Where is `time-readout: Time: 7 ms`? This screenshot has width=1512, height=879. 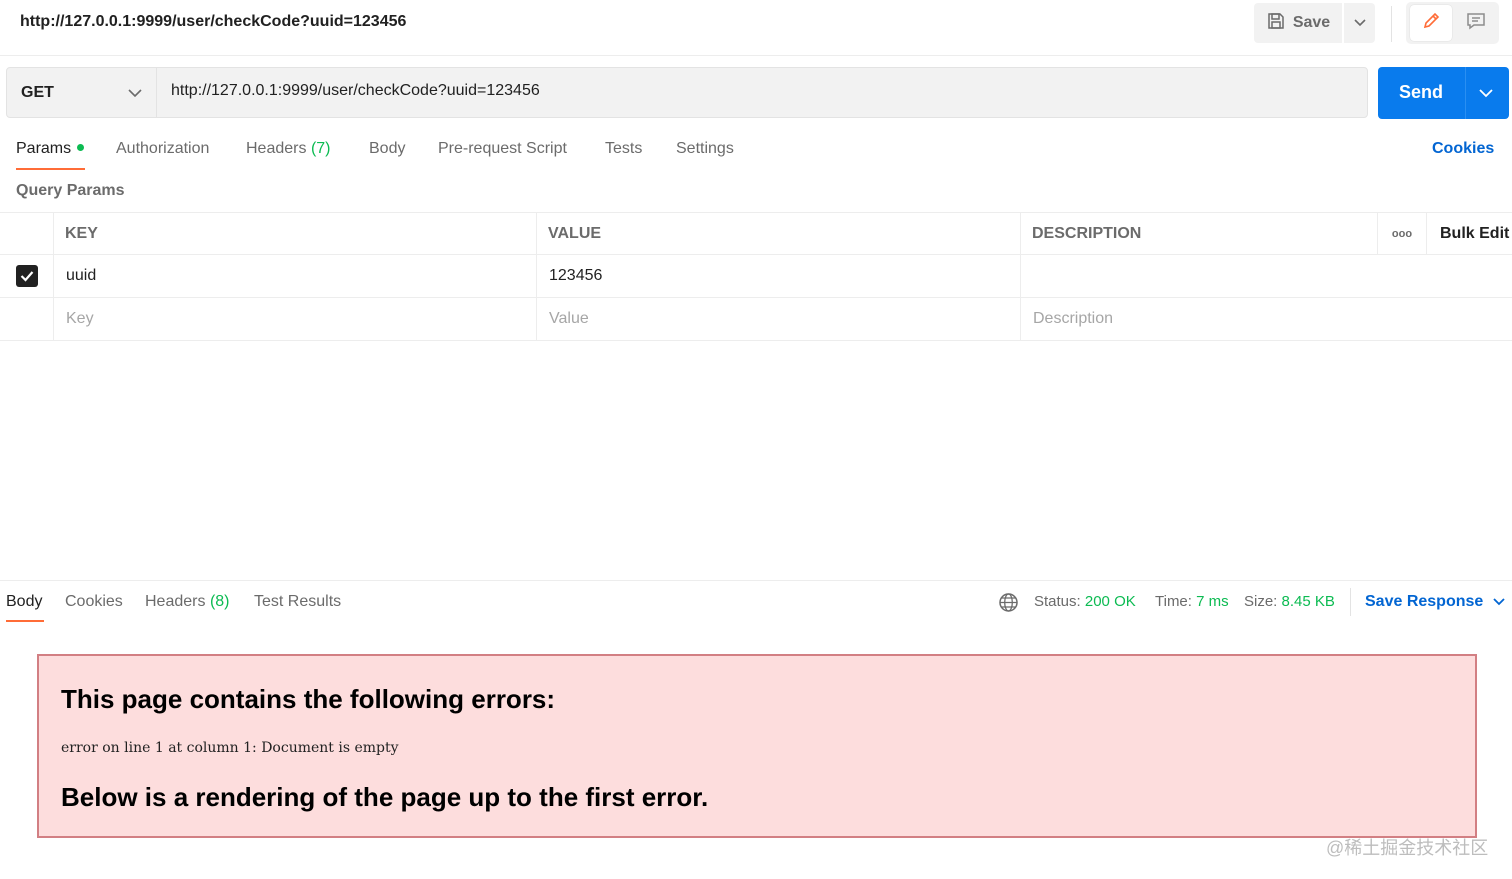 time-readout: Time: 7 ms is located at coordinates (1192, 601).